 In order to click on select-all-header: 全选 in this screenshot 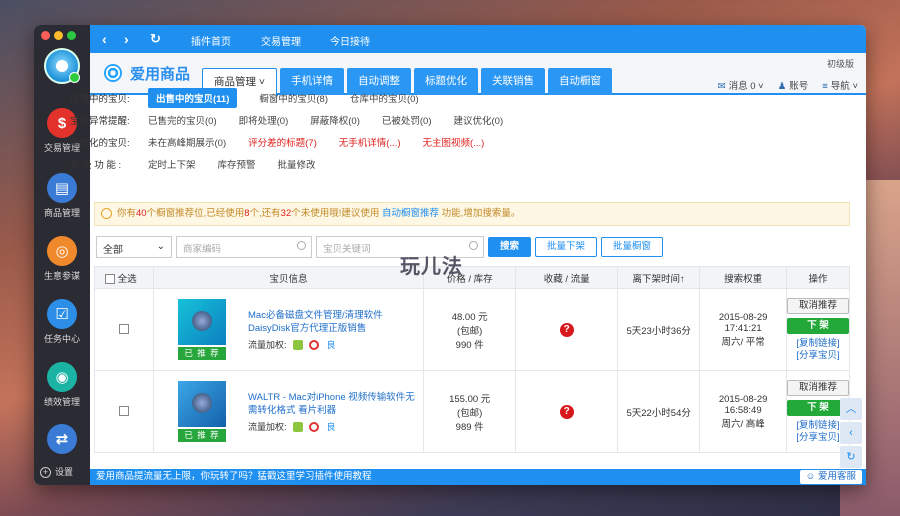, I will do `click(124, 277)`.